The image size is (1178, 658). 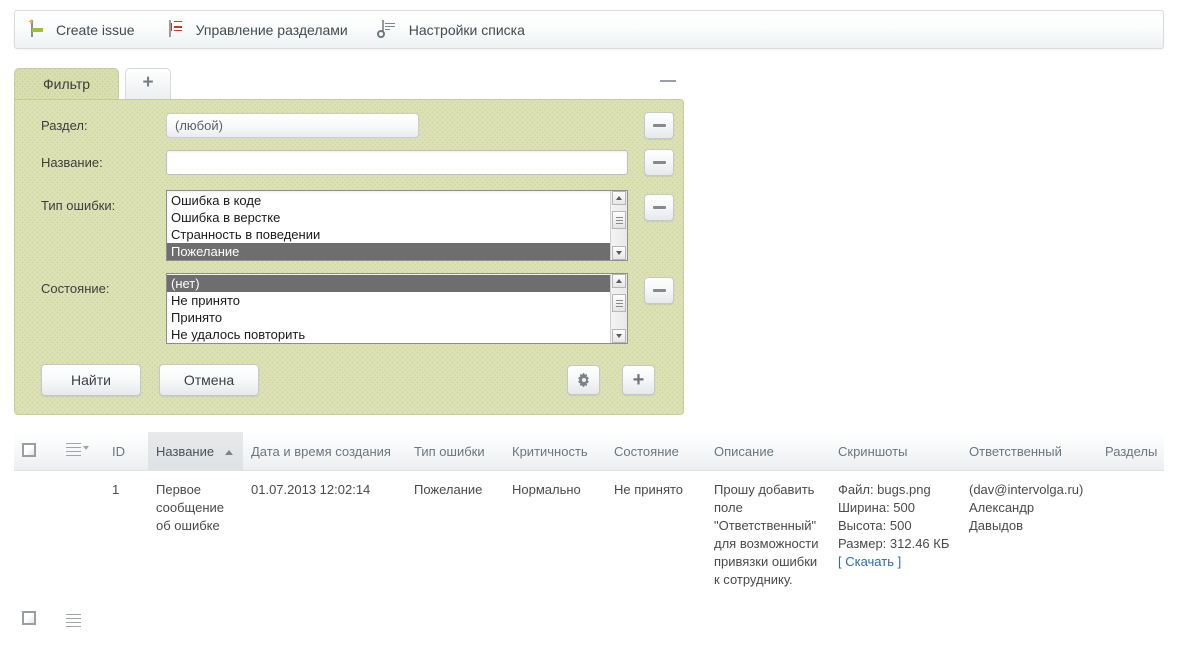 I want to click on plus-icon: +, so click(x=638, y=380).